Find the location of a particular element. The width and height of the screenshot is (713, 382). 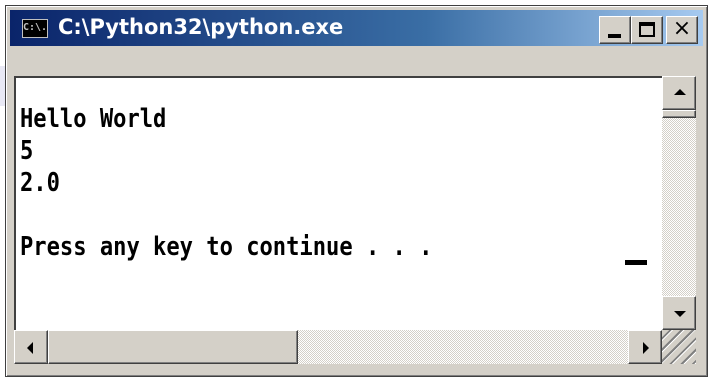

arrow-down-icon is located at coordinates (680, 314).